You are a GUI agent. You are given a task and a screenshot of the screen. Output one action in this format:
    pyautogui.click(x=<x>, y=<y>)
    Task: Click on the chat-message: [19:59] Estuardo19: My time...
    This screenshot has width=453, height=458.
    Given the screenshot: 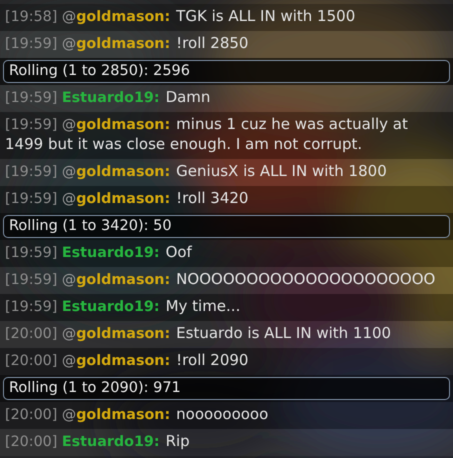 What is the action you would take?
    pyautogui.click(x=226, y=307)
    